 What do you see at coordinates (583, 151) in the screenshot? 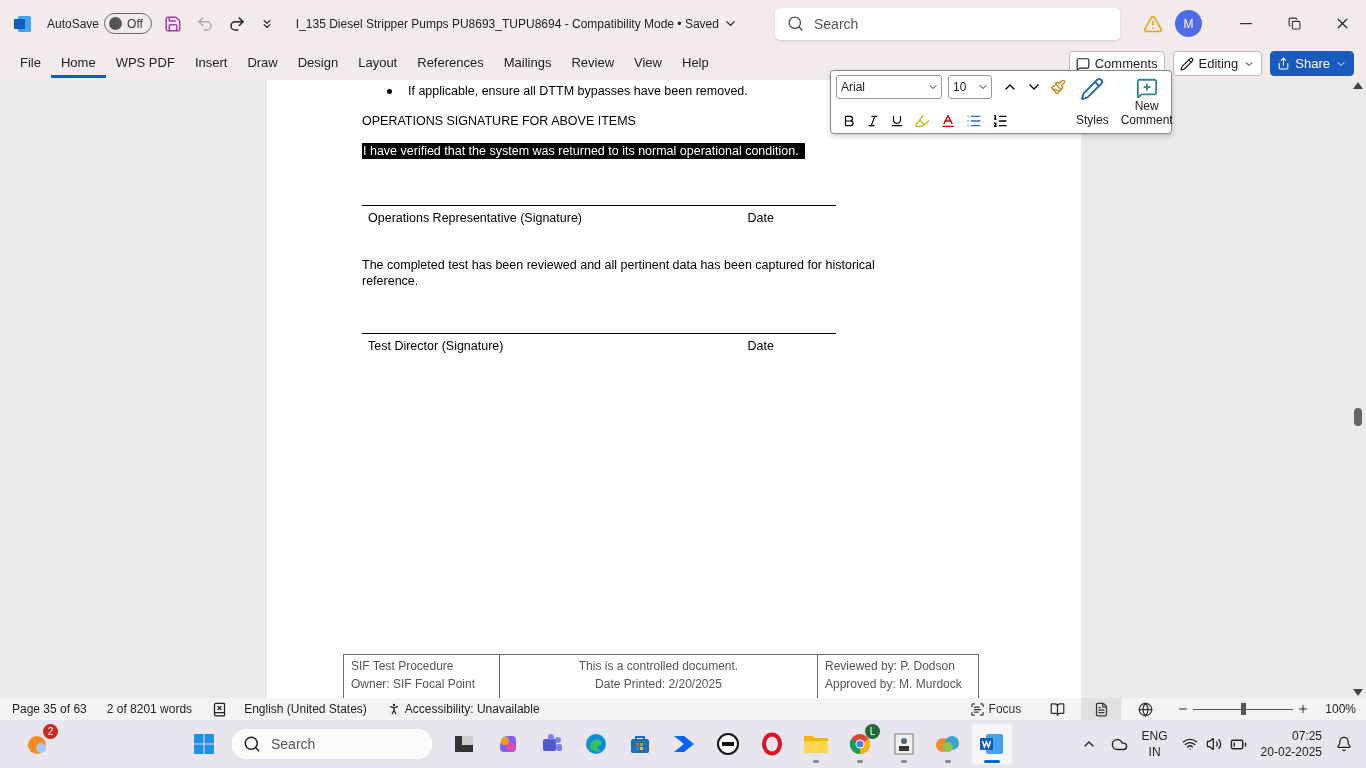
I see `selected-sentence: I have verified that the system was returned to its normal operational condition.` at bounding box center [583, 151].